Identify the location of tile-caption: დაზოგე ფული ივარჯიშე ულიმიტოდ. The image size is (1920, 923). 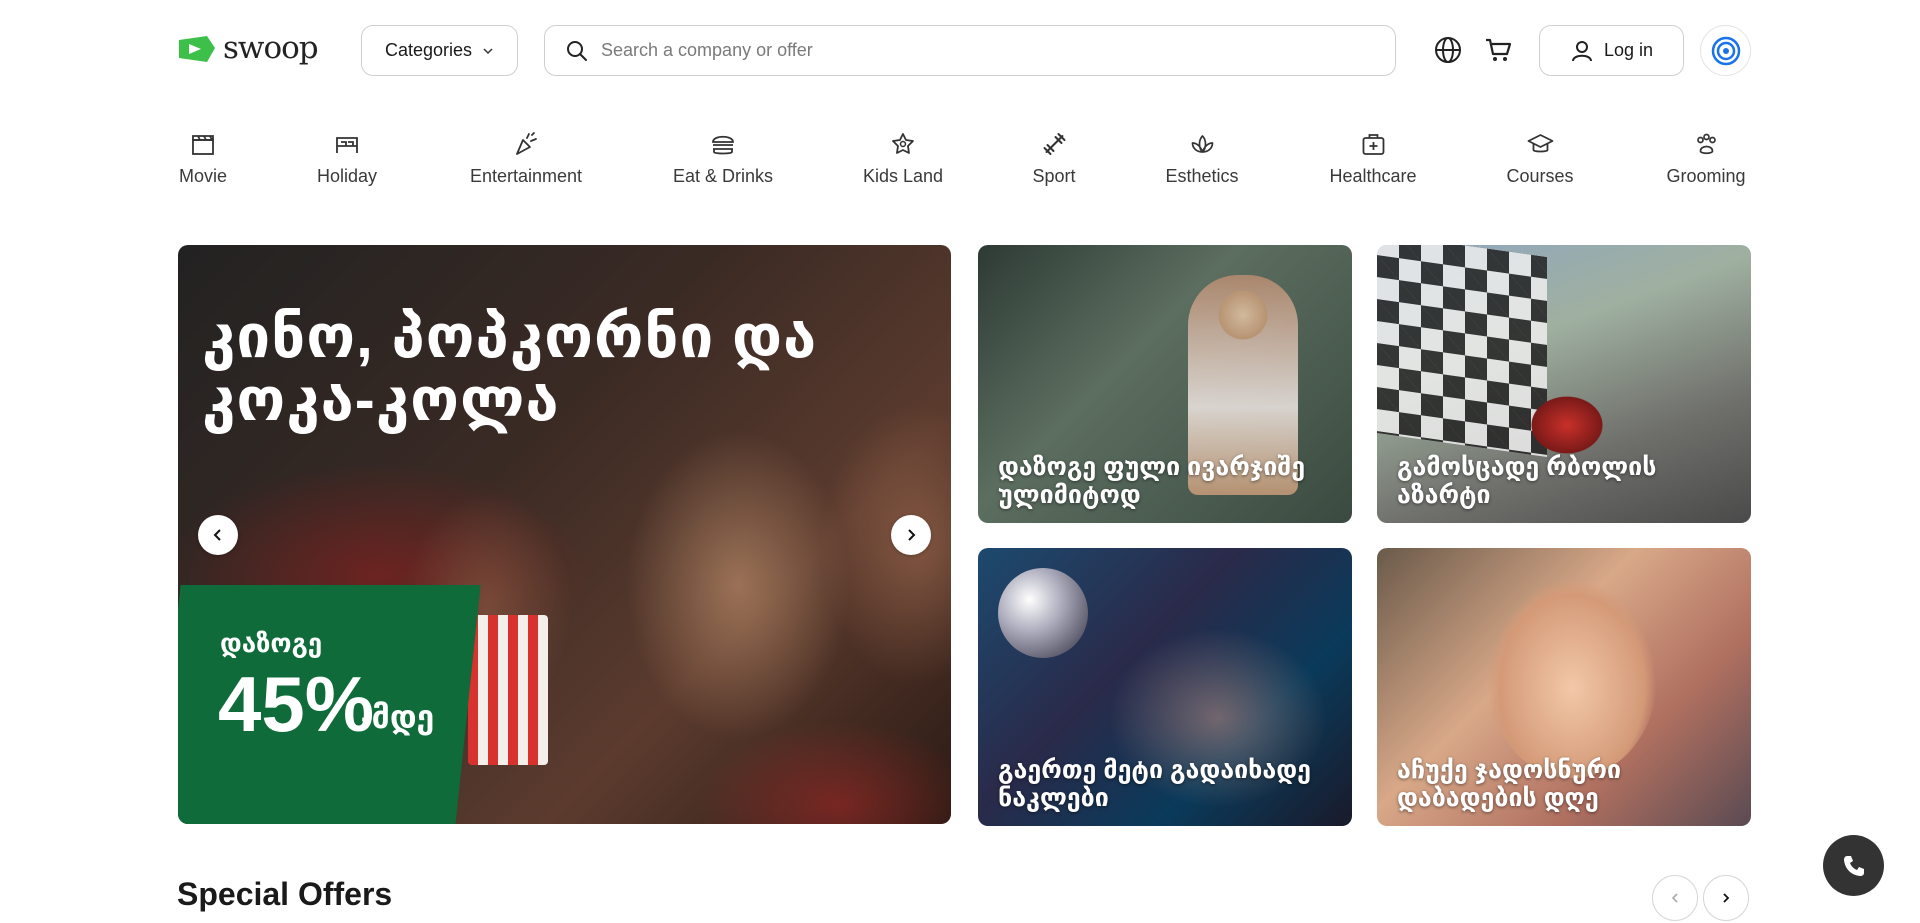
(1152, 481).